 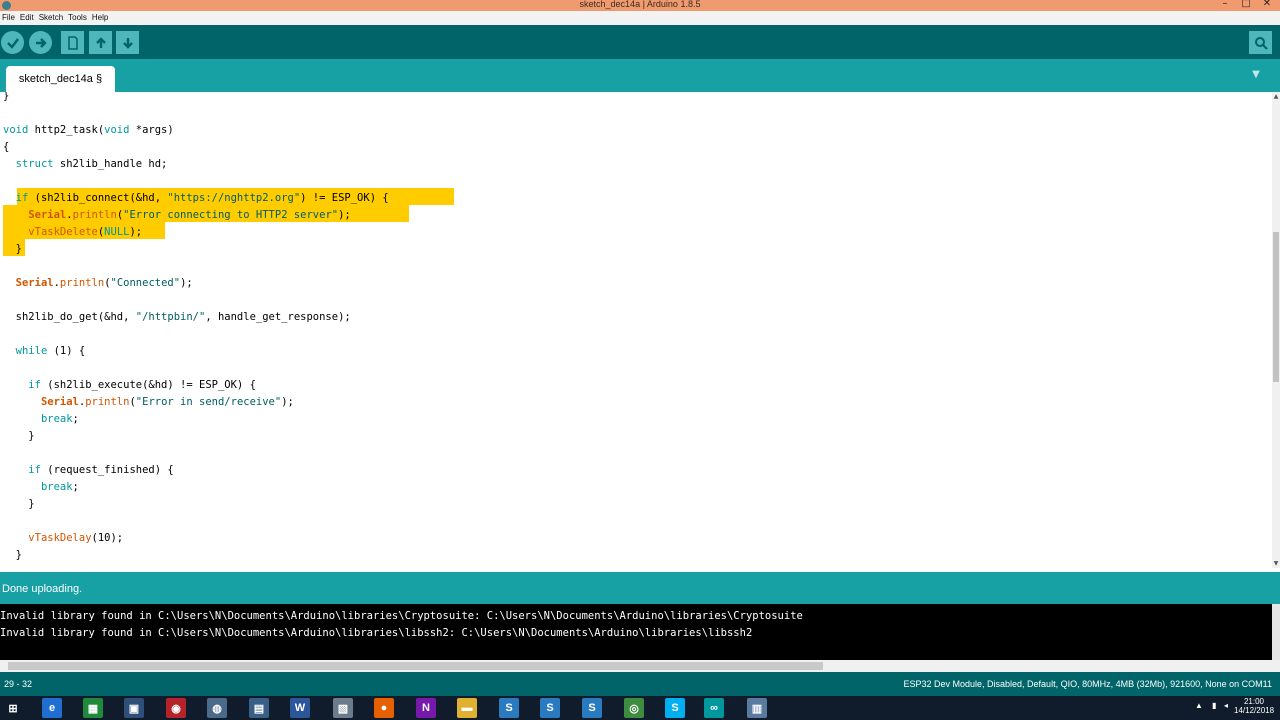 What do you see at coordinates (415, 666) in the screenshot?
I see `console-scroll-thumb` at bounding box center [415, 666].